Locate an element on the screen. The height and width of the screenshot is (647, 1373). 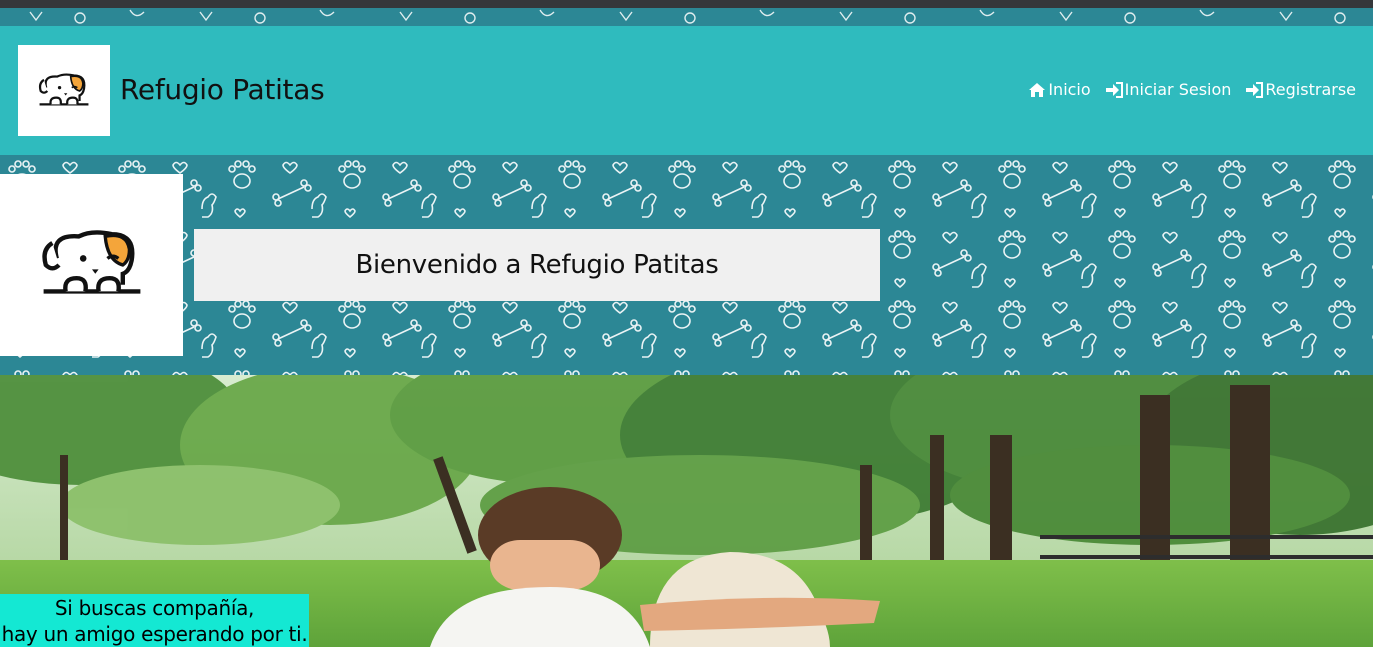
nav-item-label: Iniciar Sesion is located at coordinates (1178, 89).